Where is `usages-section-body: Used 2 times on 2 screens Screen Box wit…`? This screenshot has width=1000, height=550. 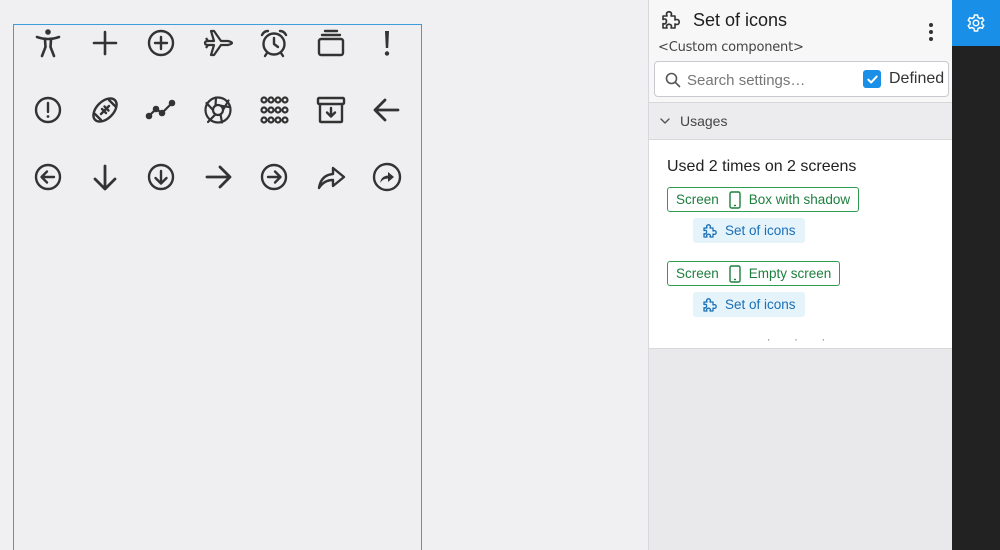 usages-section-body: Used 2 times on 2 screens Screen Box wit… is located at coordinates (801, 244).